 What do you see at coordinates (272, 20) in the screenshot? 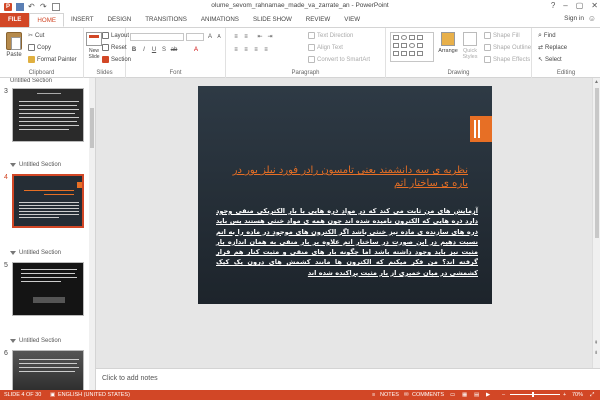
I see `tab-slide-show: SLIDE SHOW` at bounding box center [272, 20].